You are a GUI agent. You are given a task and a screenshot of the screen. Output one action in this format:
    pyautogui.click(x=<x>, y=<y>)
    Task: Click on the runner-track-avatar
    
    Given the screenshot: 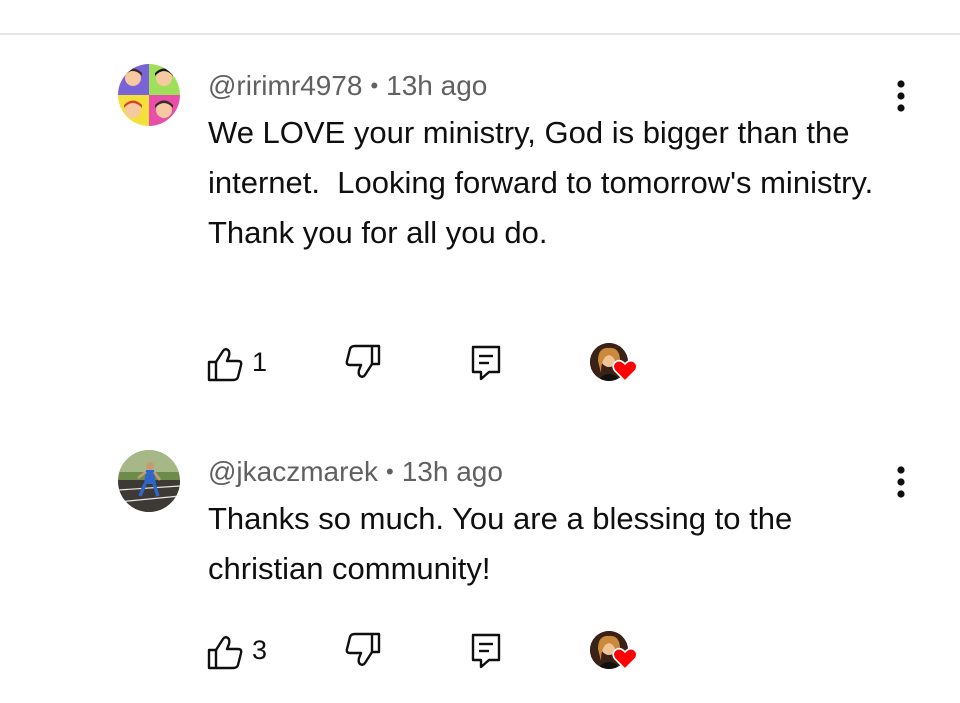 What is the action you would take?
    pyautogui.click(x=149, y=481)
    